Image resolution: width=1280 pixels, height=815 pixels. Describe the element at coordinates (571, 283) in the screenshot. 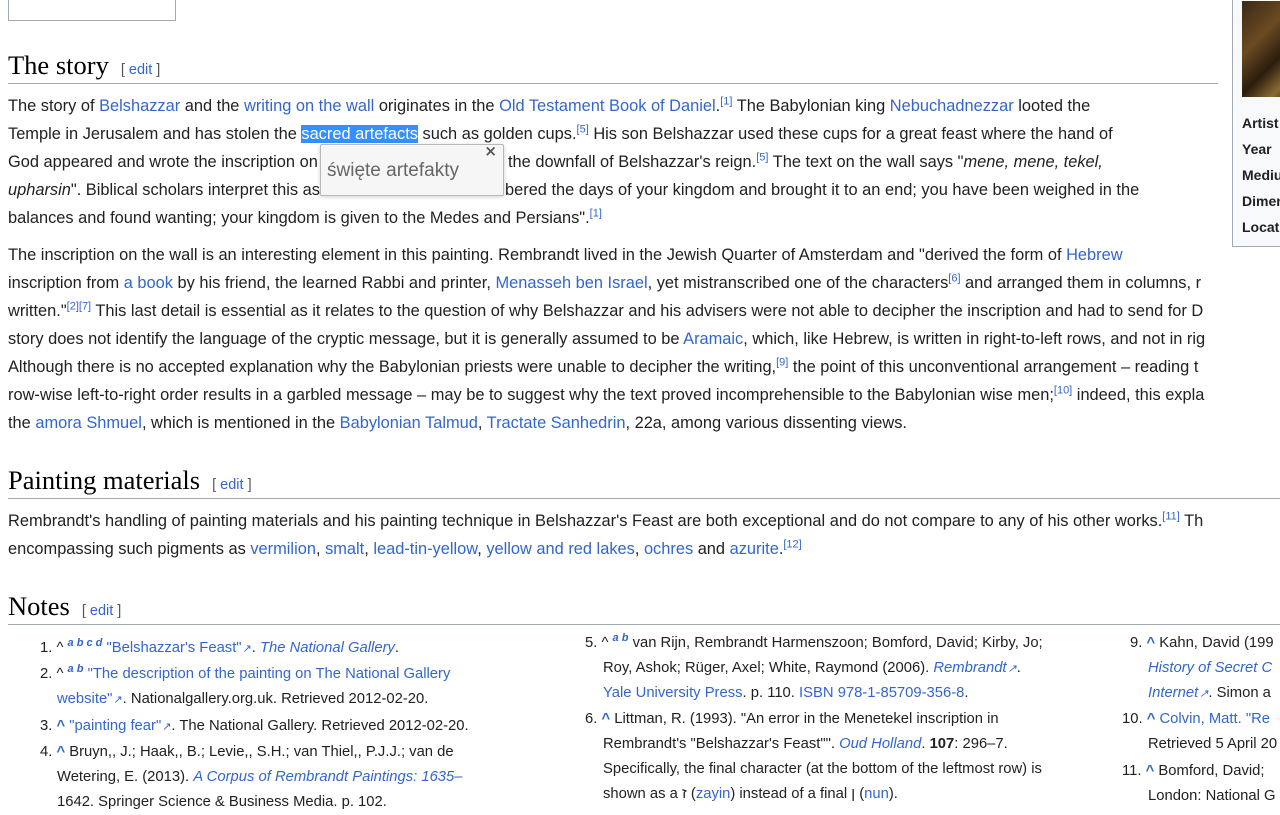

I see `link-menasseh-ben-israel: Menasseh ben Israel` at that location.